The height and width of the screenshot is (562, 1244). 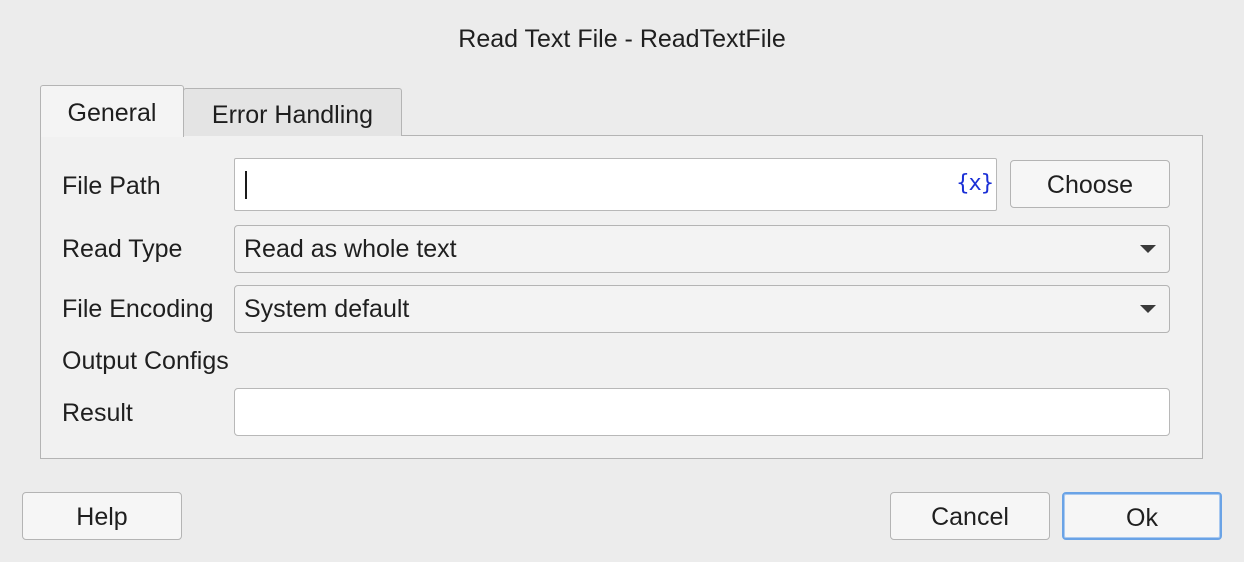 I want to click on file-encoding-value: System default, so click(x=327, y=309).